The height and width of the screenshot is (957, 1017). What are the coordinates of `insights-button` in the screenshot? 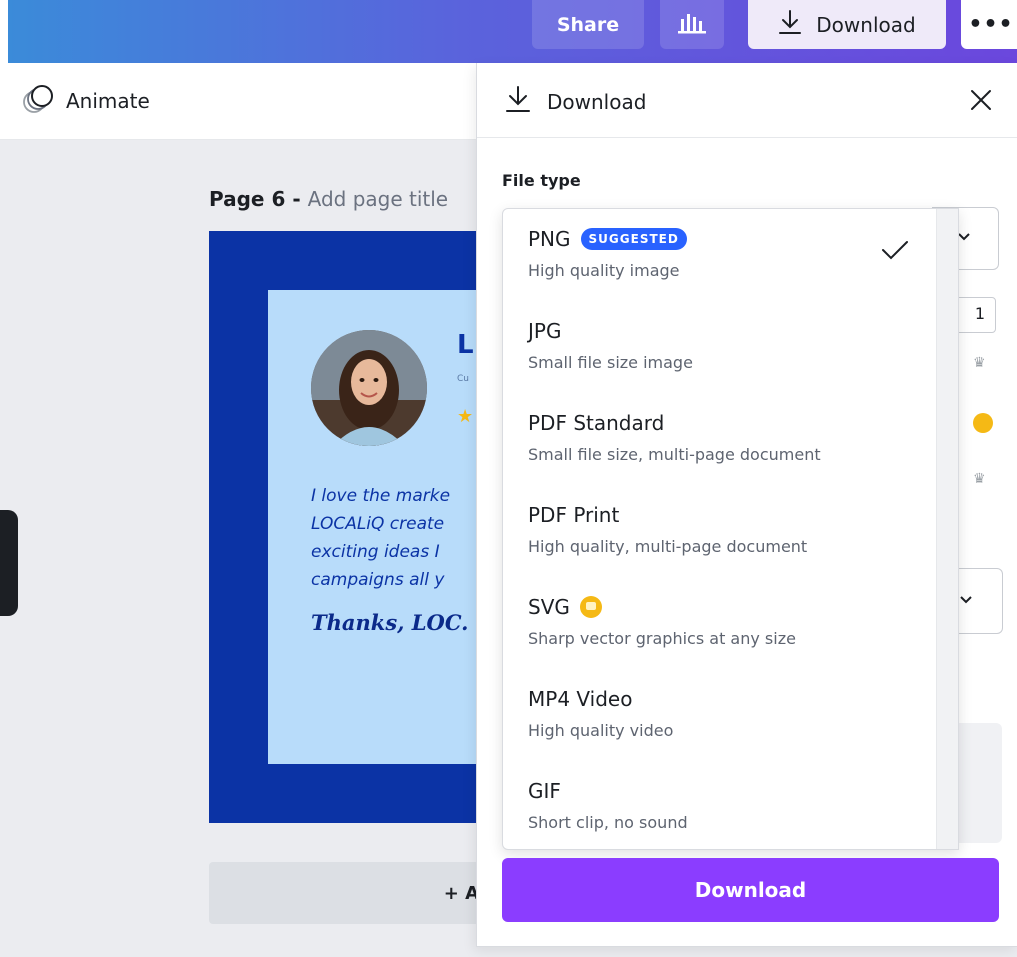 It's located at (692, 24).